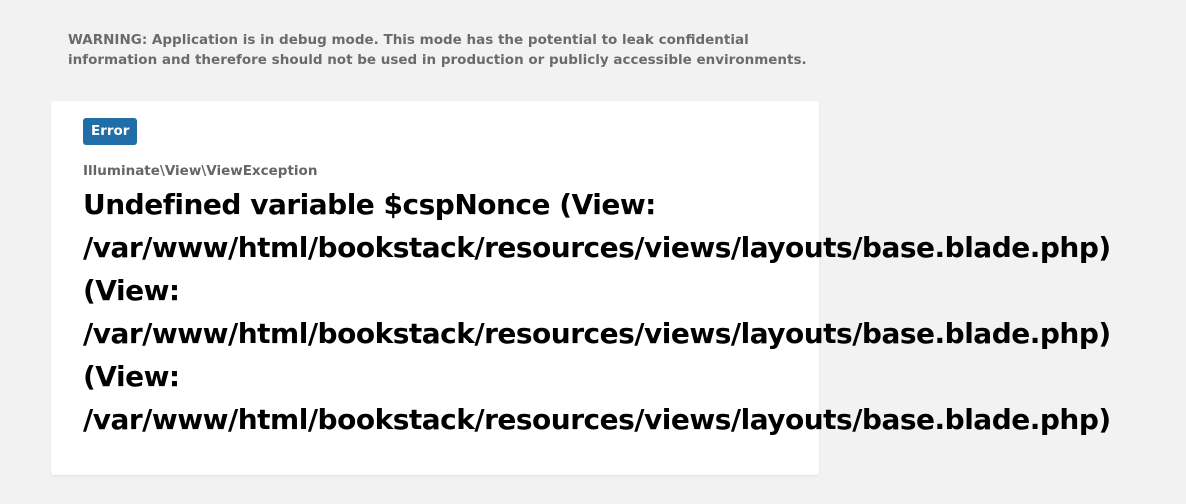 The width and height of the screenshot is (1186, 504). What do you see at coordinates (110, 131) in the screenshot?
I see `error-badge: Error` at bounding box center [110, 131].